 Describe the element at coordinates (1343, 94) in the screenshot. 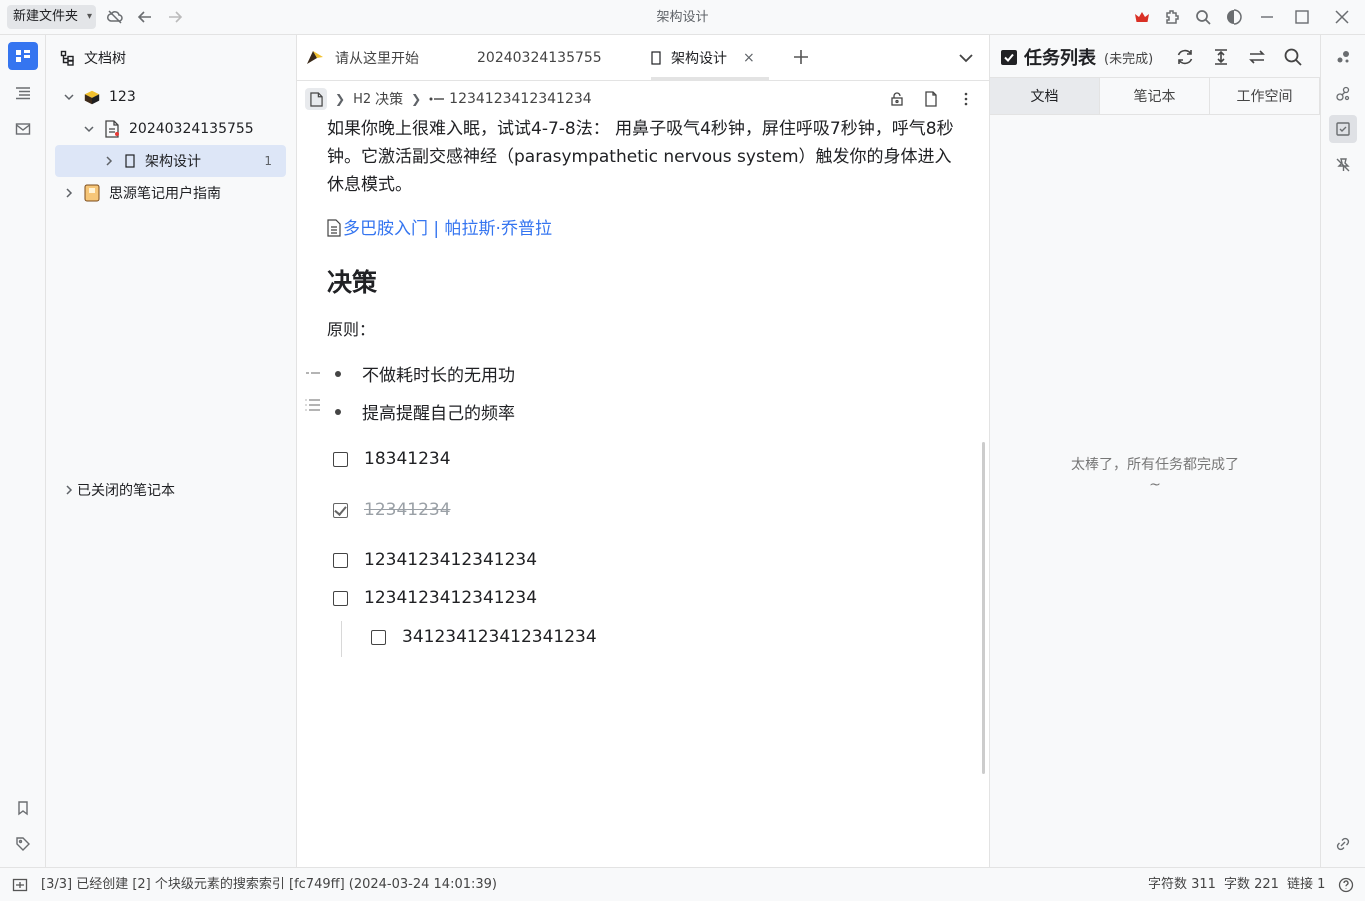

I see `relation-graph-icon` at that location.